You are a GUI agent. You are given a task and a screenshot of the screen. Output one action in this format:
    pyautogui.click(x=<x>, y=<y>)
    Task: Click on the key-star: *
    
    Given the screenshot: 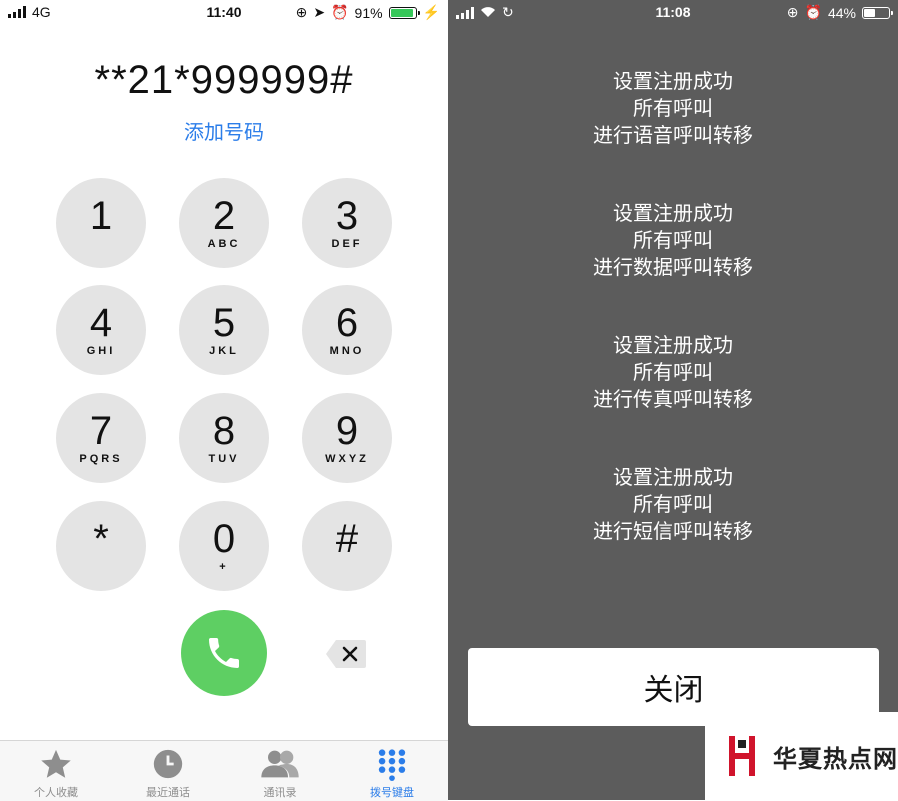 What is the action you would take?
    pyautogui.click(x=101, y=546)
    